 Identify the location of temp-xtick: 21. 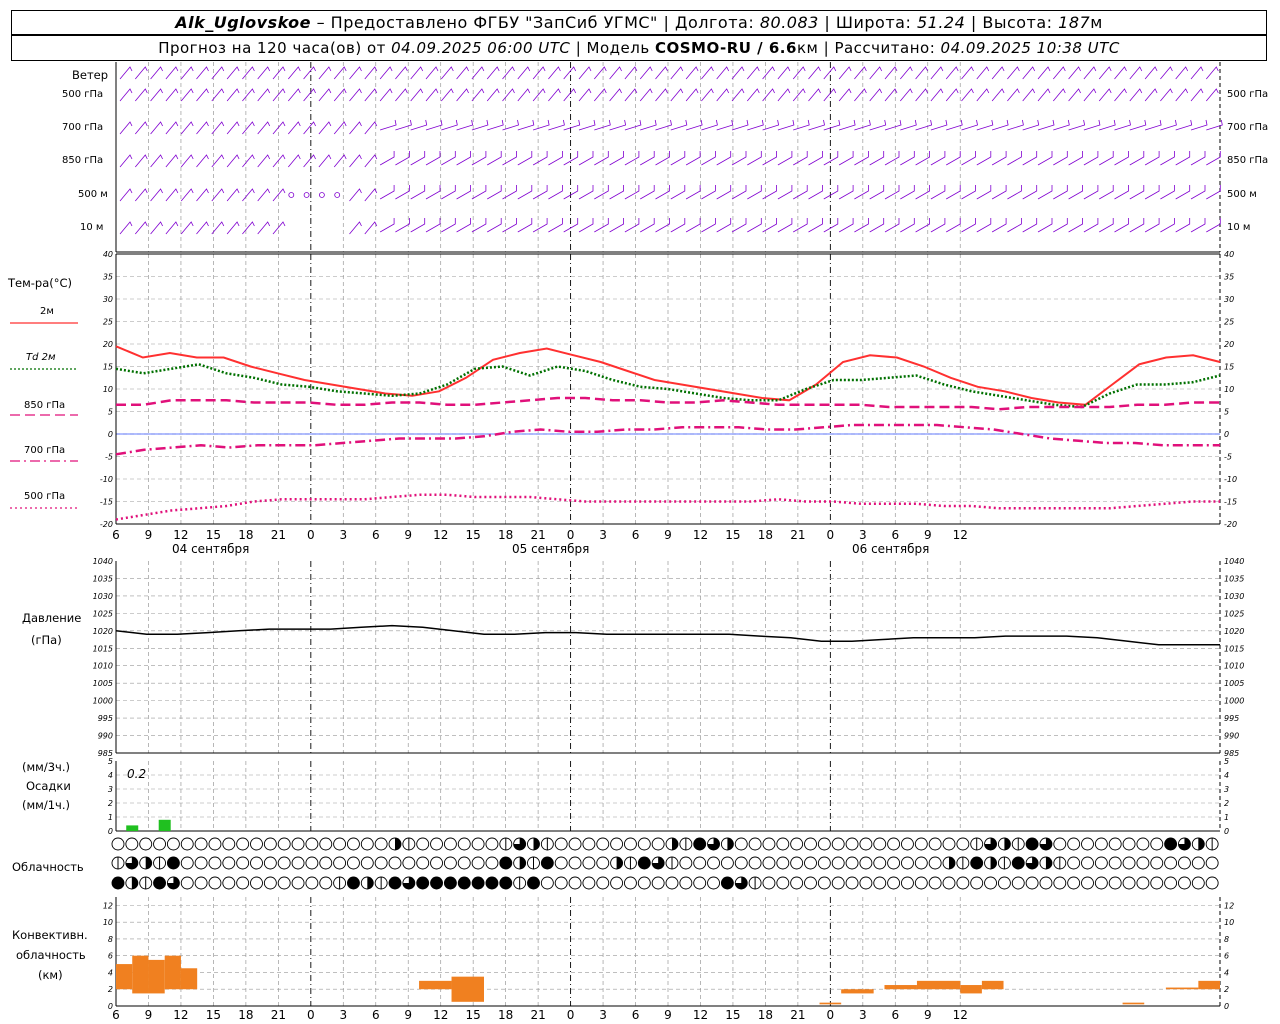
(537, 535).